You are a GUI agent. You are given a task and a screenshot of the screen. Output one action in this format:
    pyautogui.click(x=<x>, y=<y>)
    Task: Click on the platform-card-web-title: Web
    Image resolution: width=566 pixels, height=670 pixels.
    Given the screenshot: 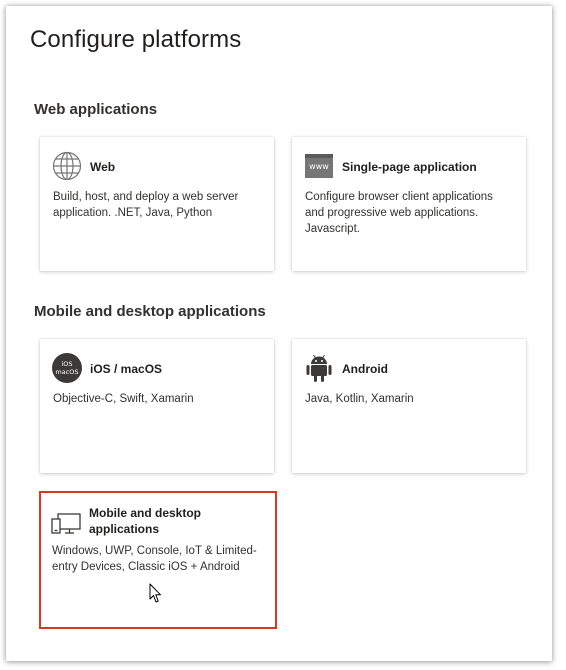 What is the action you would take?
    pyautogui.click(x=103, y=167)
    